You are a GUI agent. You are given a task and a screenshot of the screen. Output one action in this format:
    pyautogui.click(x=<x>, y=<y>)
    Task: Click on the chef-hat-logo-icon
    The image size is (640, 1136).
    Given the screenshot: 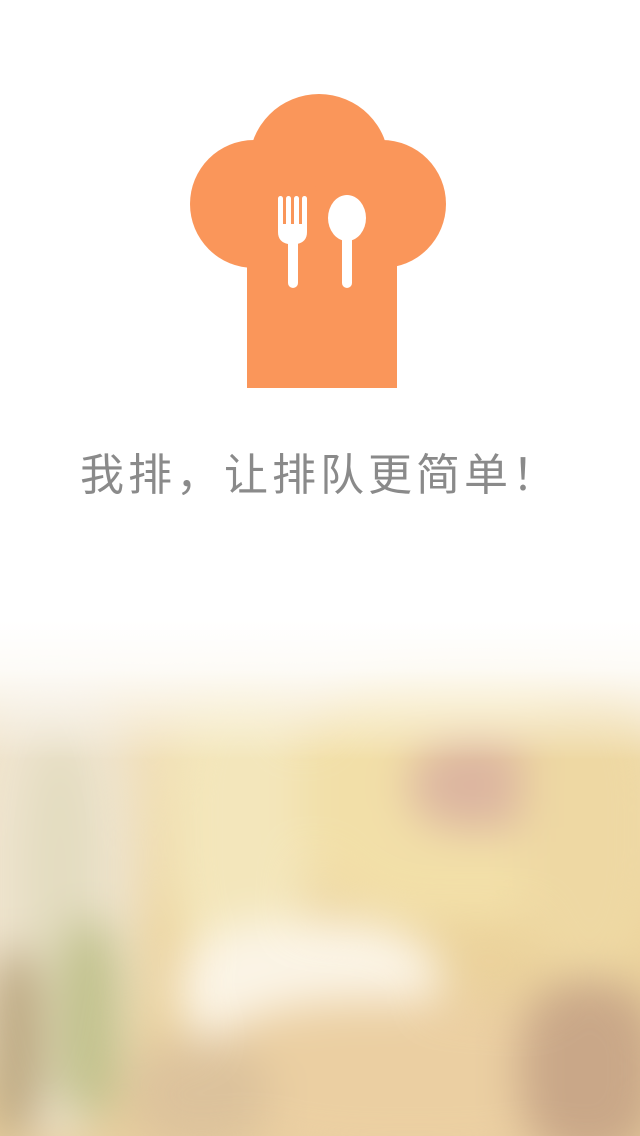 What is the action you would take?
    pyautogui.click(x=320, y=240)
    